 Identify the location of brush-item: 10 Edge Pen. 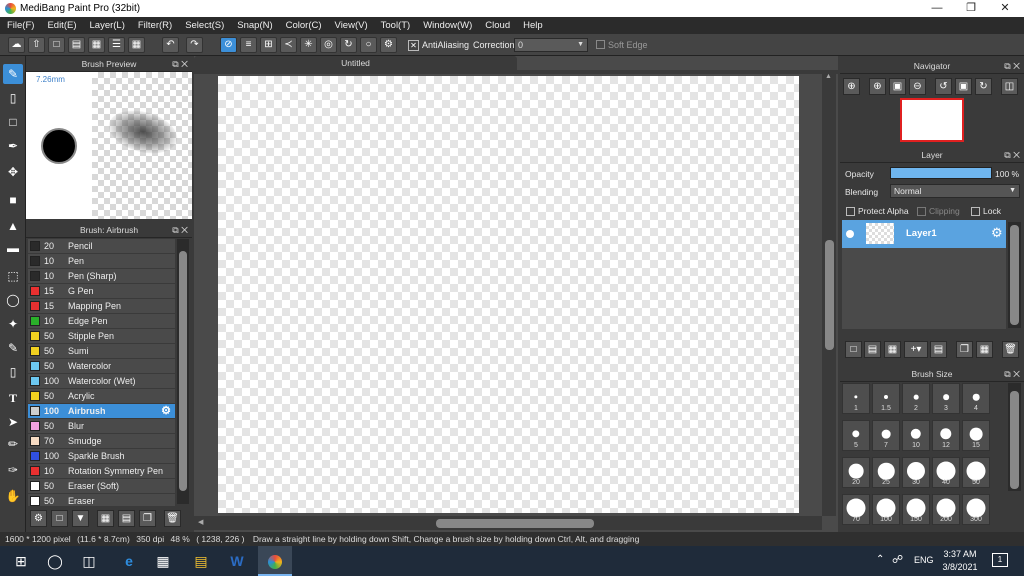
(101, 321).